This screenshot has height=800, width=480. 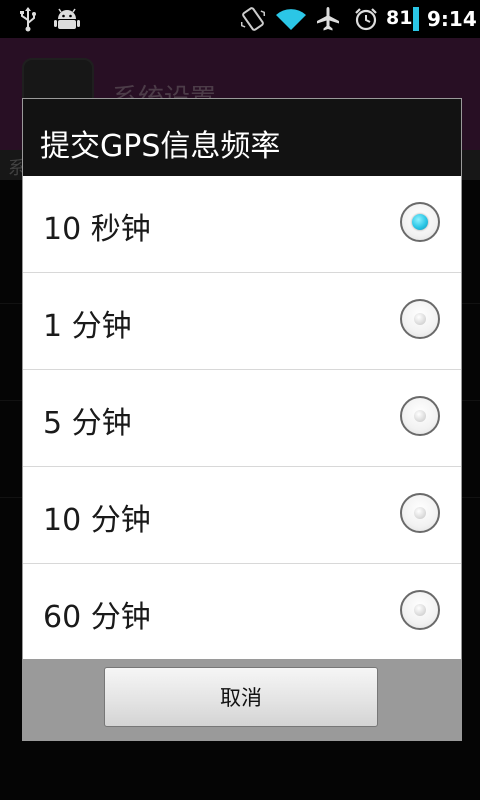 I want to click on option-60-minutes: 60 分钟, so click(x=242, y=612).